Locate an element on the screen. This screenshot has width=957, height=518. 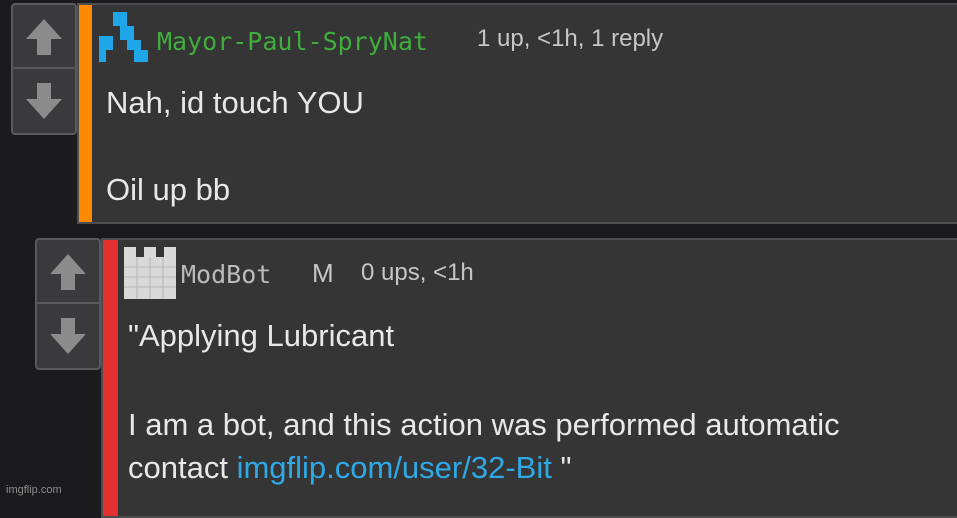
comment-text-line-3: contact imgflip.com/user/32-Bit " is located at coordinates (349, 468).